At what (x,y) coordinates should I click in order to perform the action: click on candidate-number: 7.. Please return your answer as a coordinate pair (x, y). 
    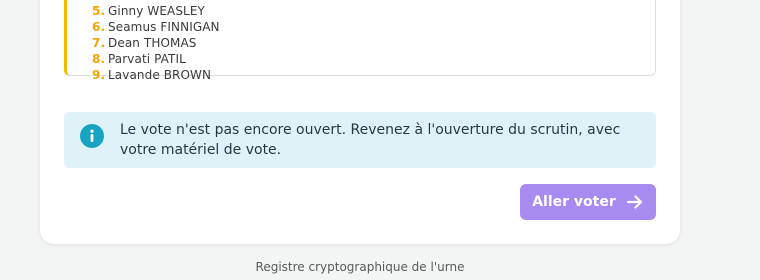
    Looking at the image, I should click on (99, 43).